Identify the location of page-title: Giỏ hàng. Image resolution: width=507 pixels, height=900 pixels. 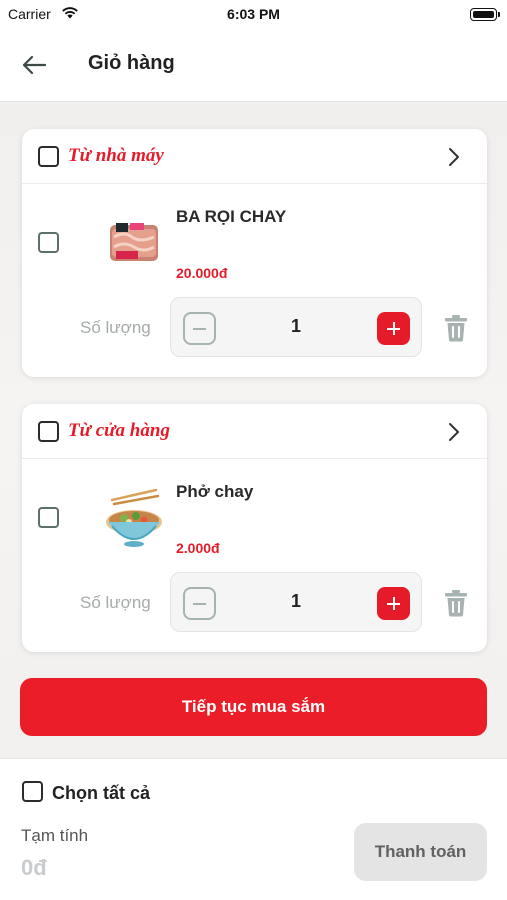
(131, 63).